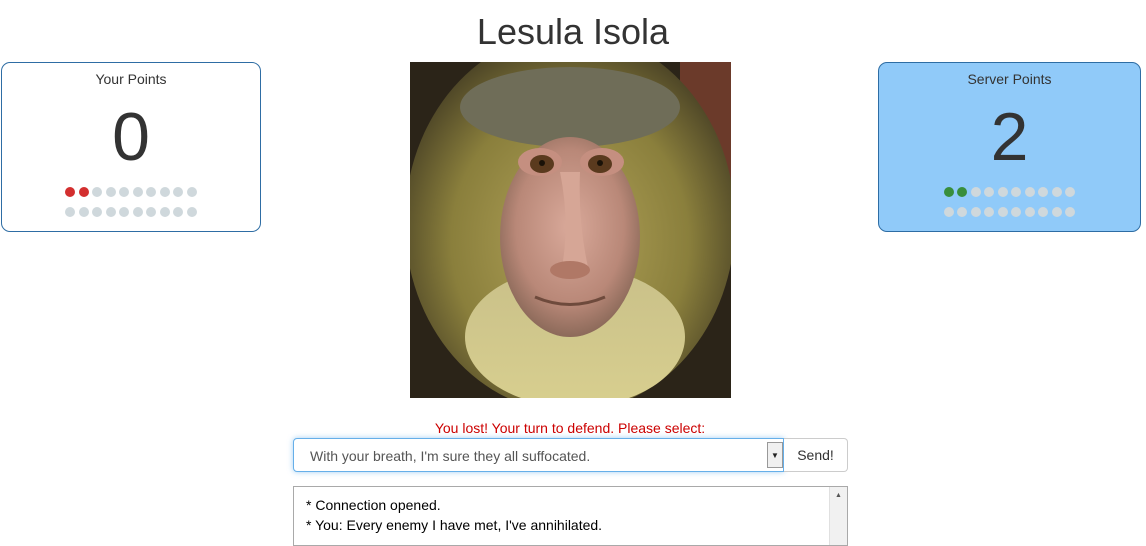  I want to click on page-title: Lesula Isola, so click(573, 31).